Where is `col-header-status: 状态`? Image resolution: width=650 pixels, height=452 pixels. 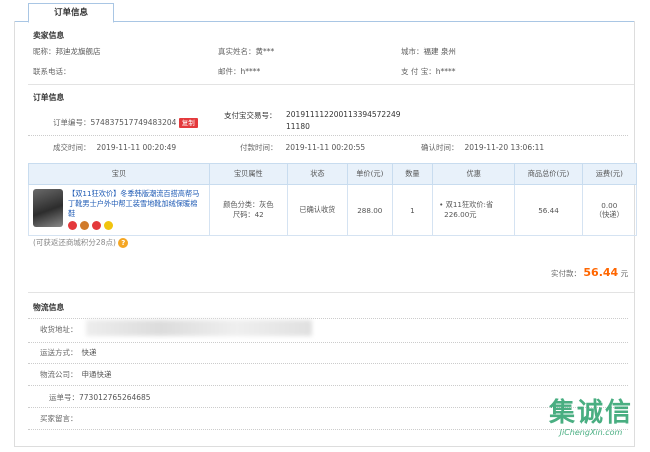
col-header-status: 状态 is located at coordinates (317, 174).